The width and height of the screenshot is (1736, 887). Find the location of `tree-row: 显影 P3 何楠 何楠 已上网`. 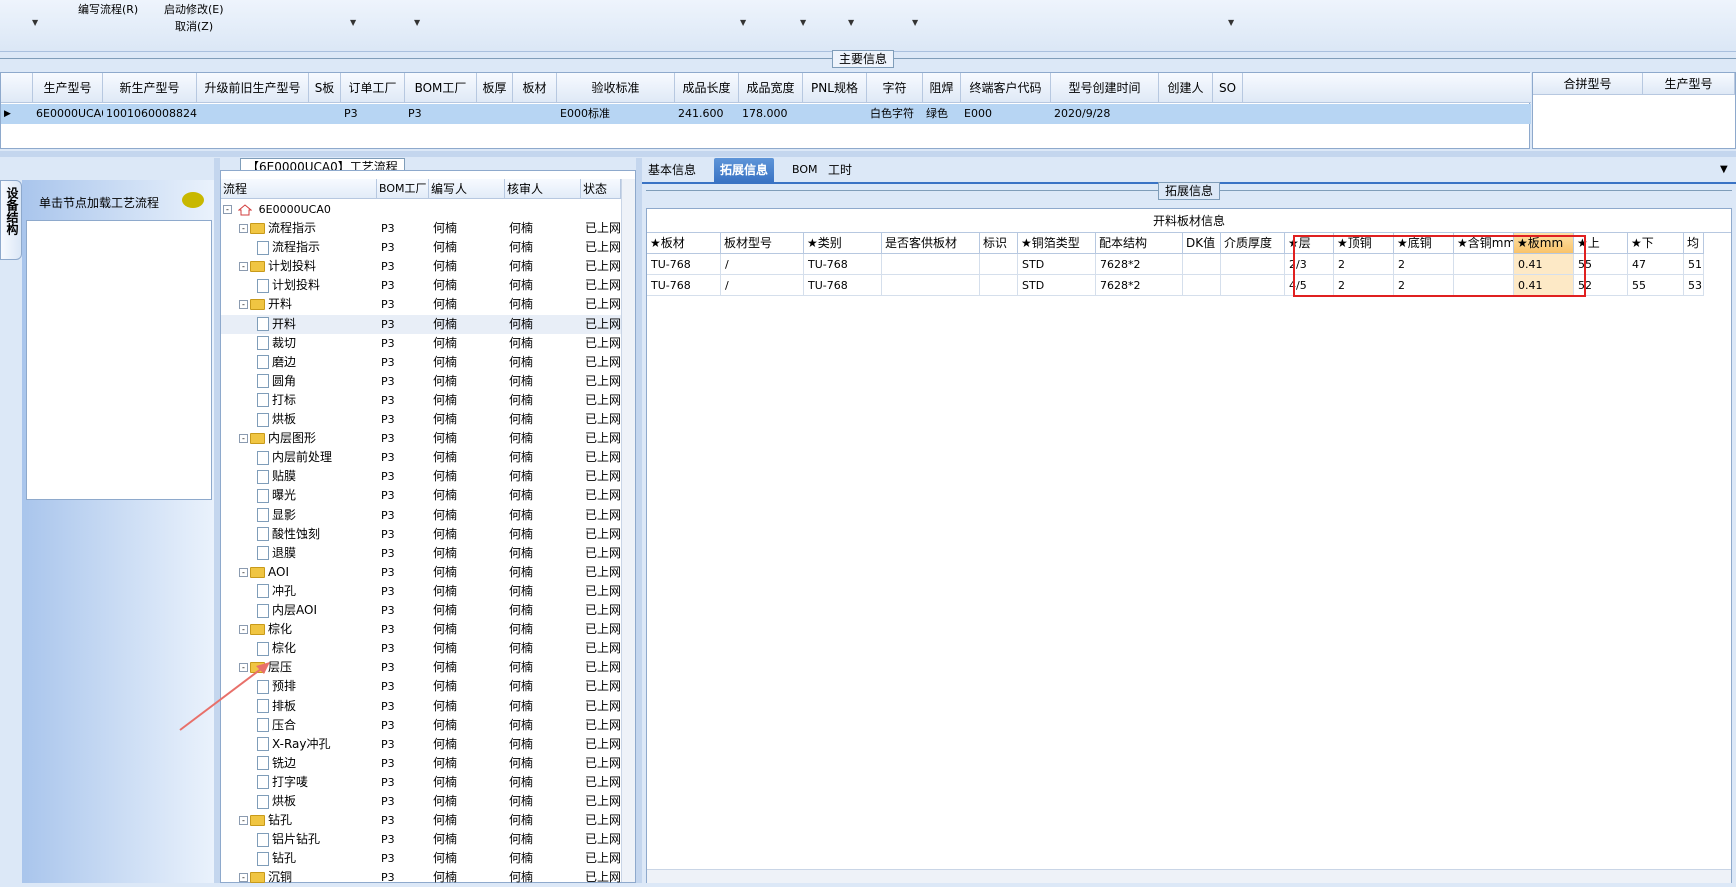

tree-row: 显影 P3 何楠 何楠 已上网 is located at coordinates (421, 515).